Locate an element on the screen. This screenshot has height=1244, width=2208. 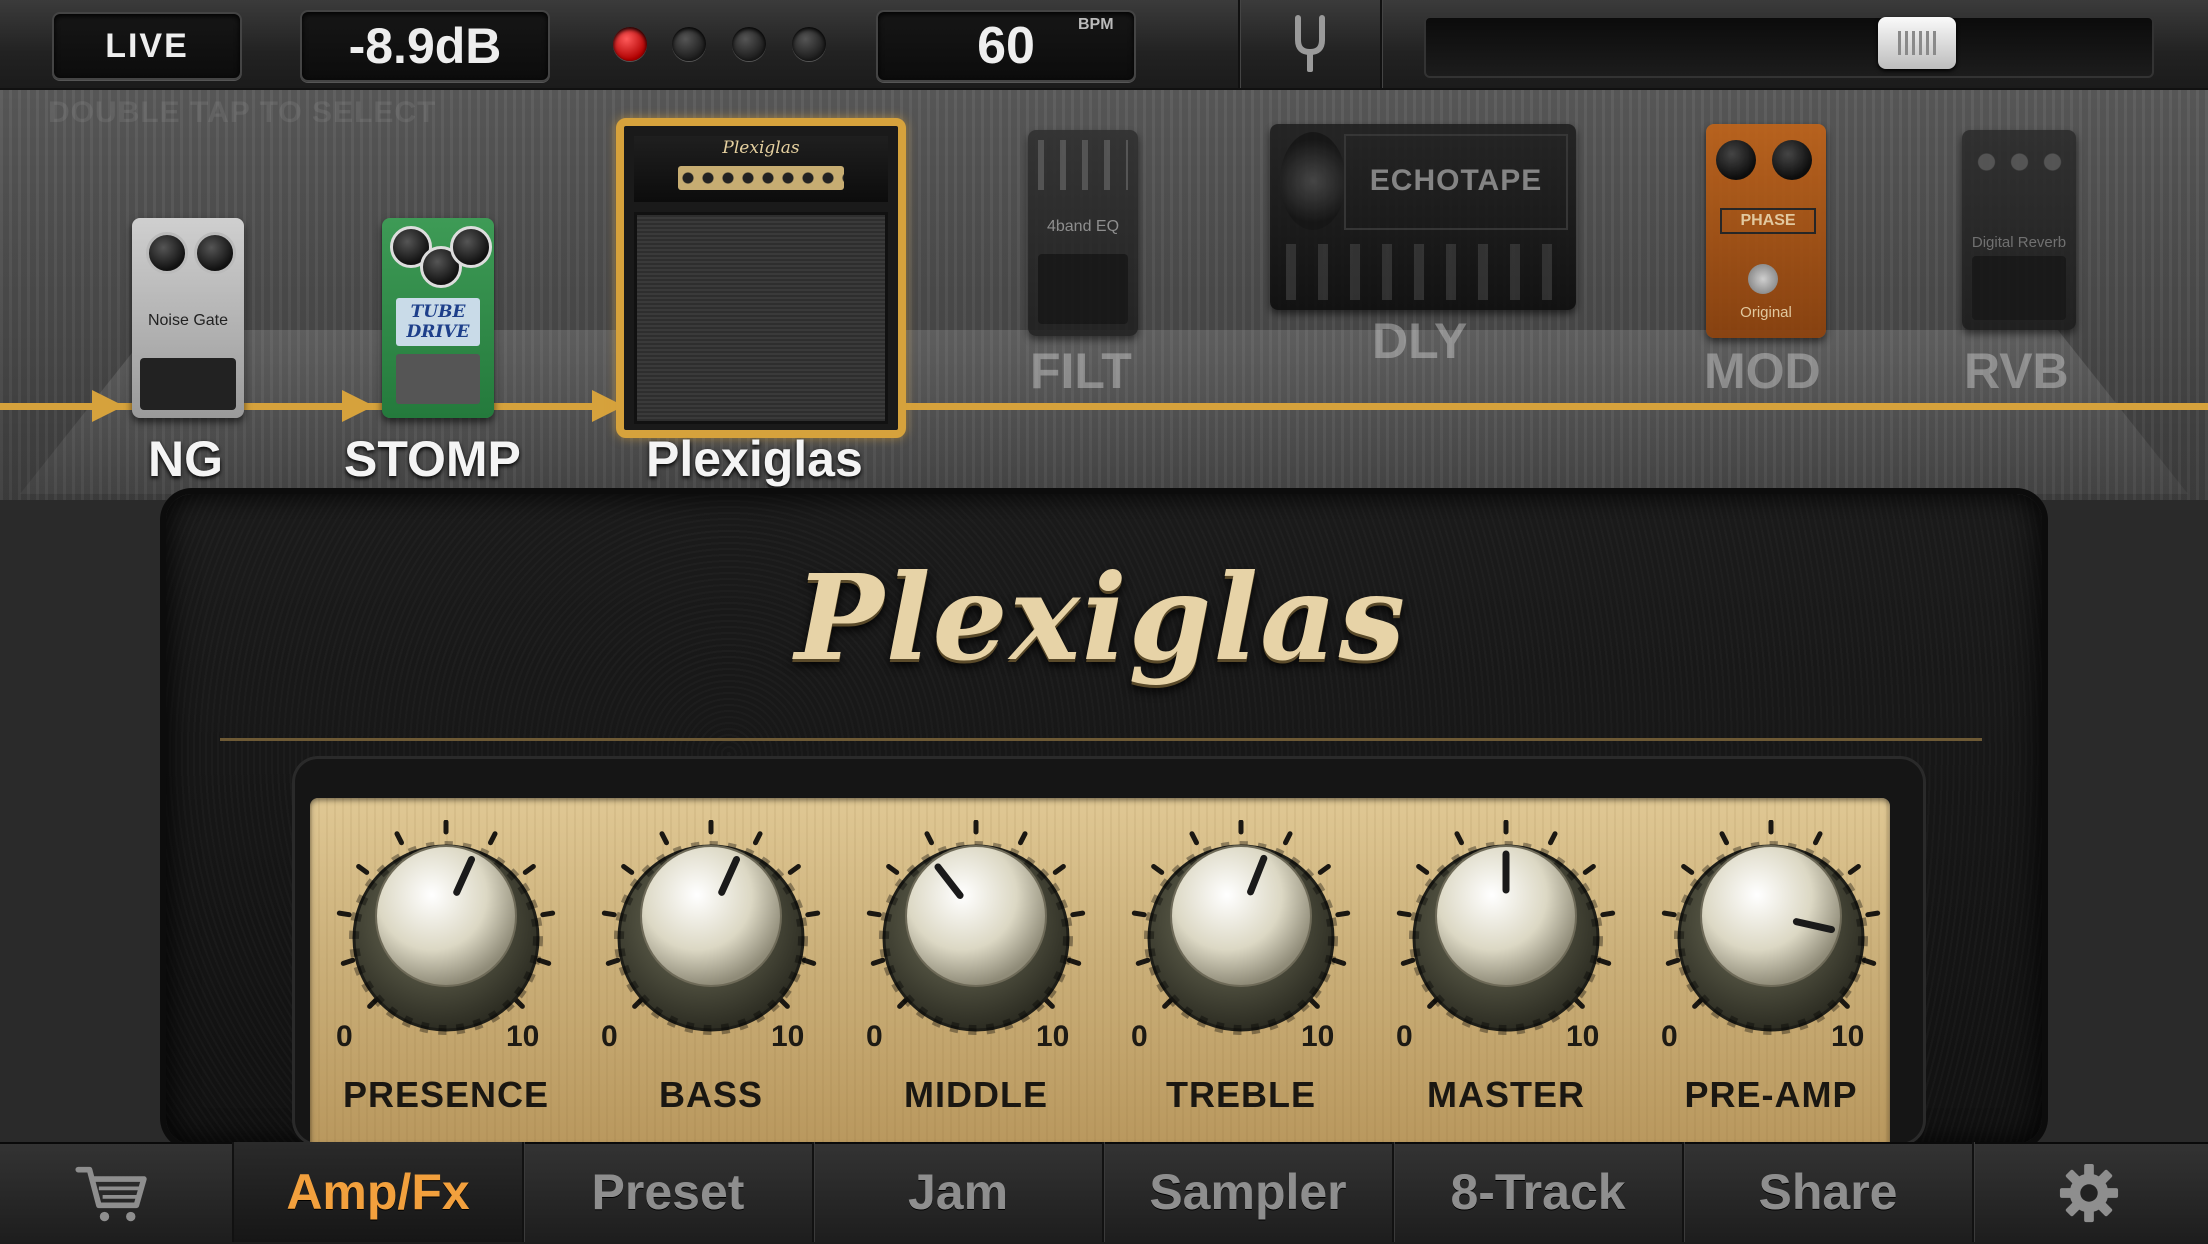
tab-amp-fx: Amp/Fx is located at coordinates (379, 1192).